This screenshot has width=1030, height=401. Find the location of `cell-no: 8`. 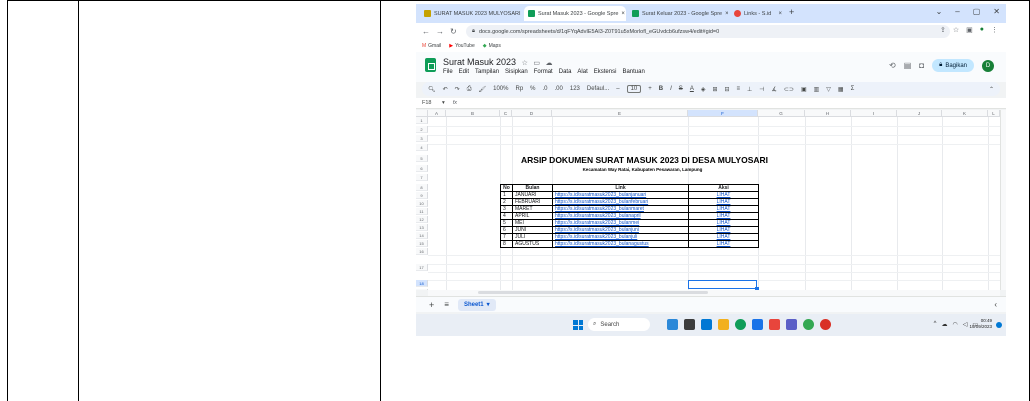

cell-no: 8 is located at coordinates (506, 244).